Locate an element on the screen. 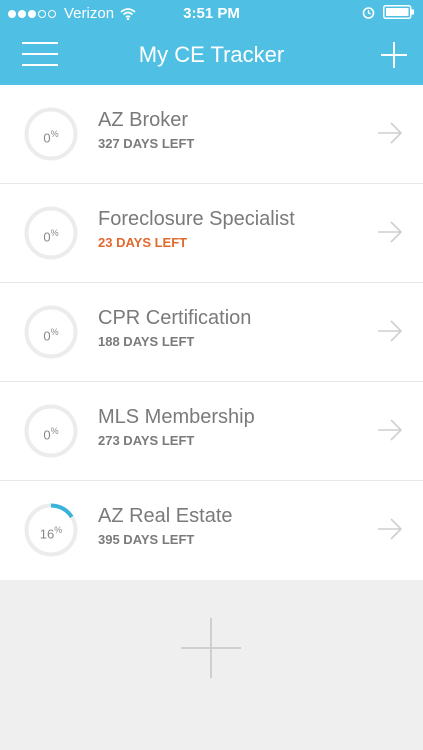  course-row: 0% AZ Broker 327 DAYS LEFT is located at coordinates (211, 134).